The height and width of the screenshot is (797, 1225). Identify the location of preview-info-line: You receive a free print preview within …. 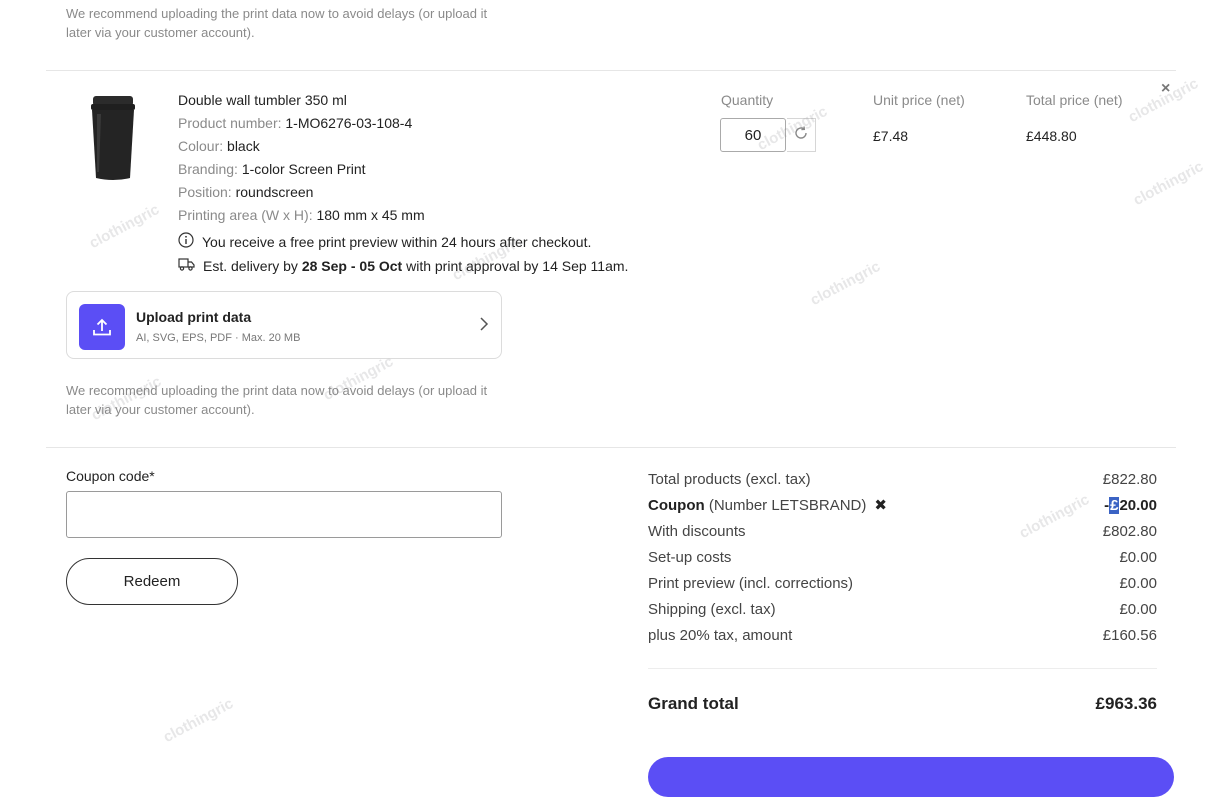
(384, 241).